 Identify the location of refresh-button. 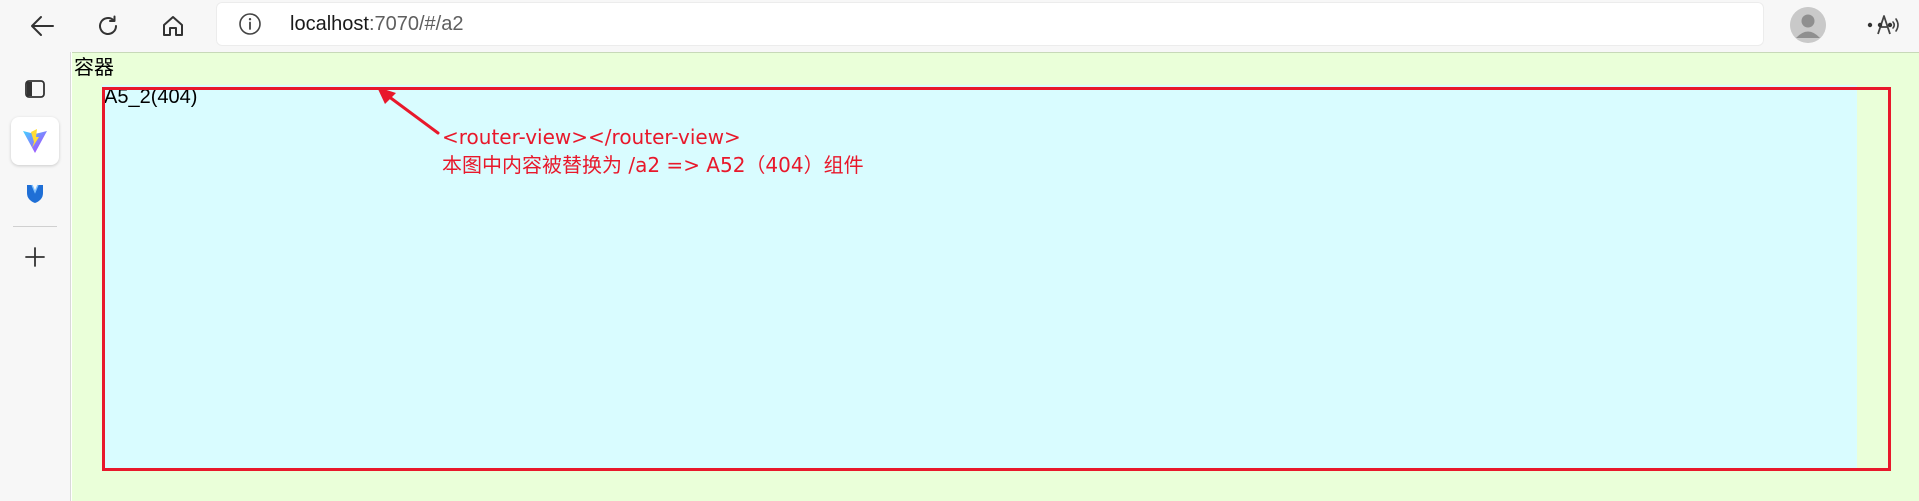
(108, 26).